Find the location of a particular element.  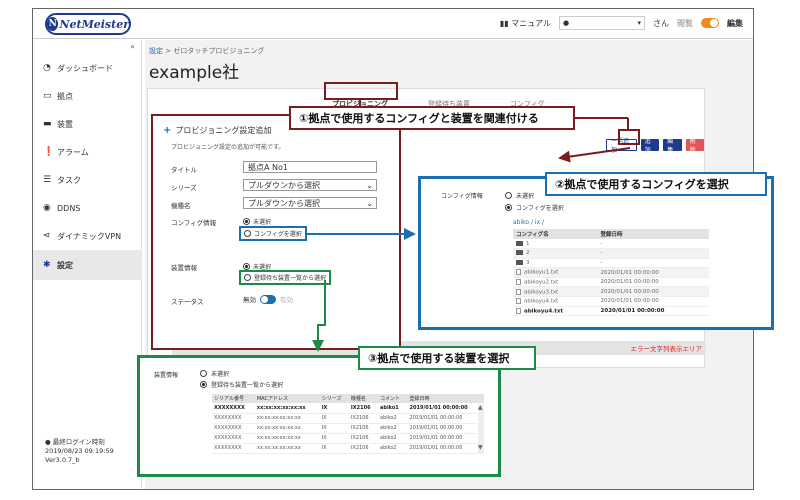

device-radio-select: 登録待ち装置一覧から選択 is located at coordinates (285, 277).